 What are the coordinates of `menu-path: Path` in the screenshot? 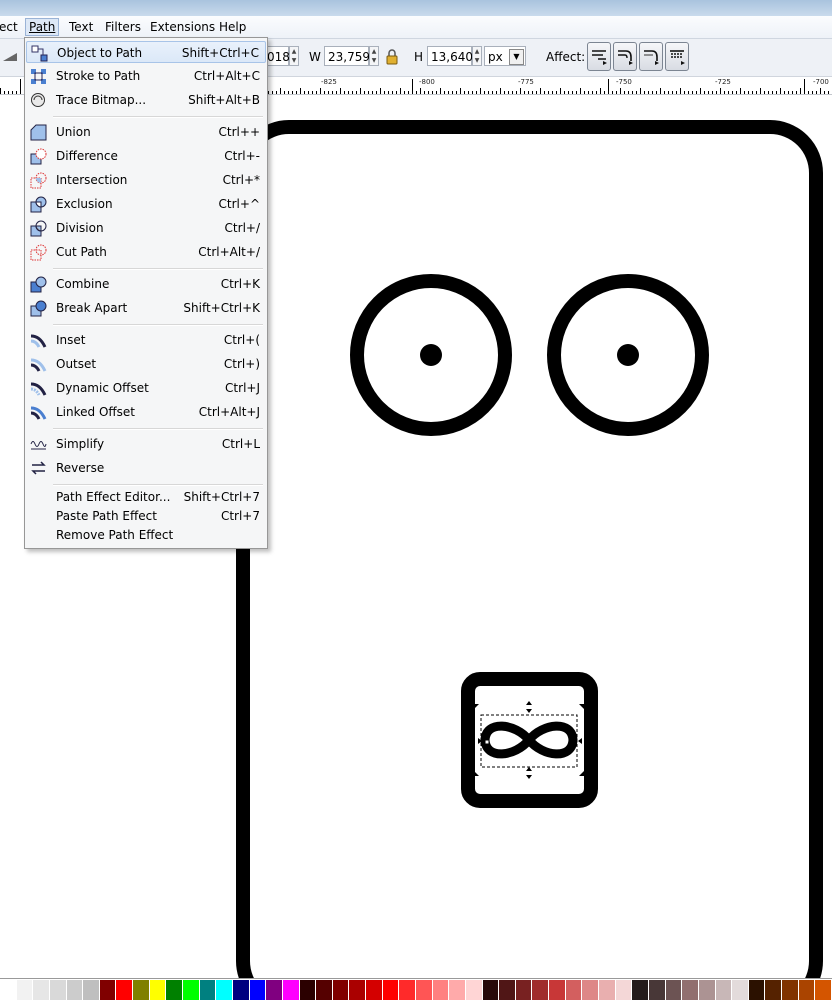 It's located at (42, 27).